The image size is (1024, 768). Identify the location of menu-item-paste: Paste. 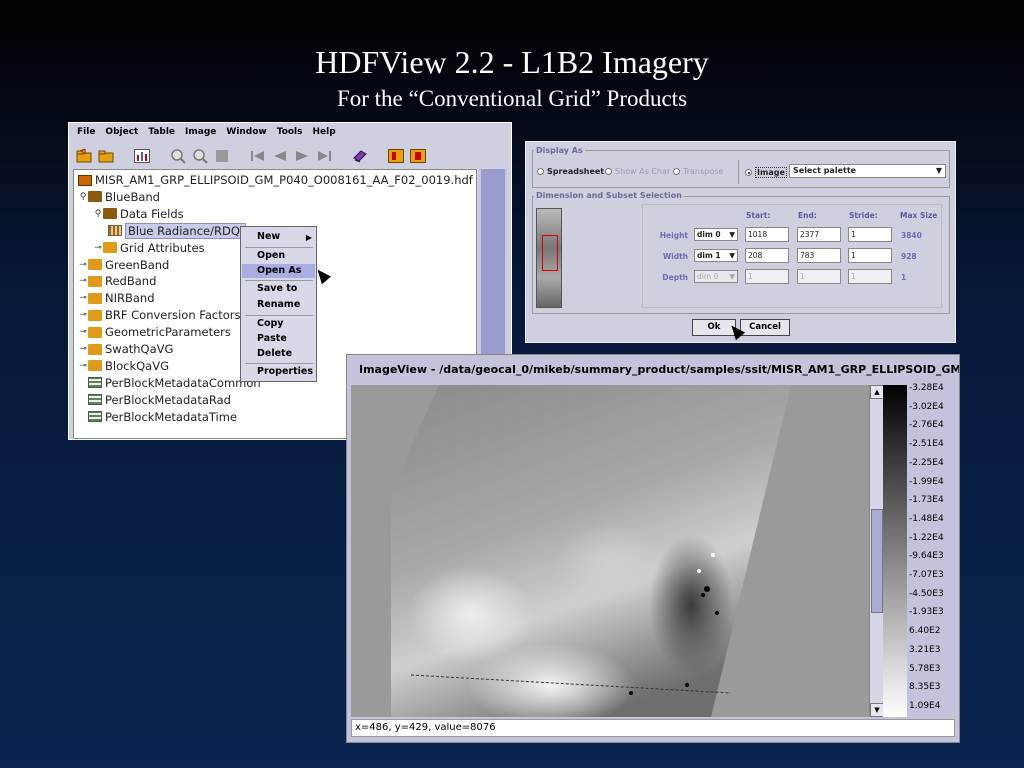
(272, 339).